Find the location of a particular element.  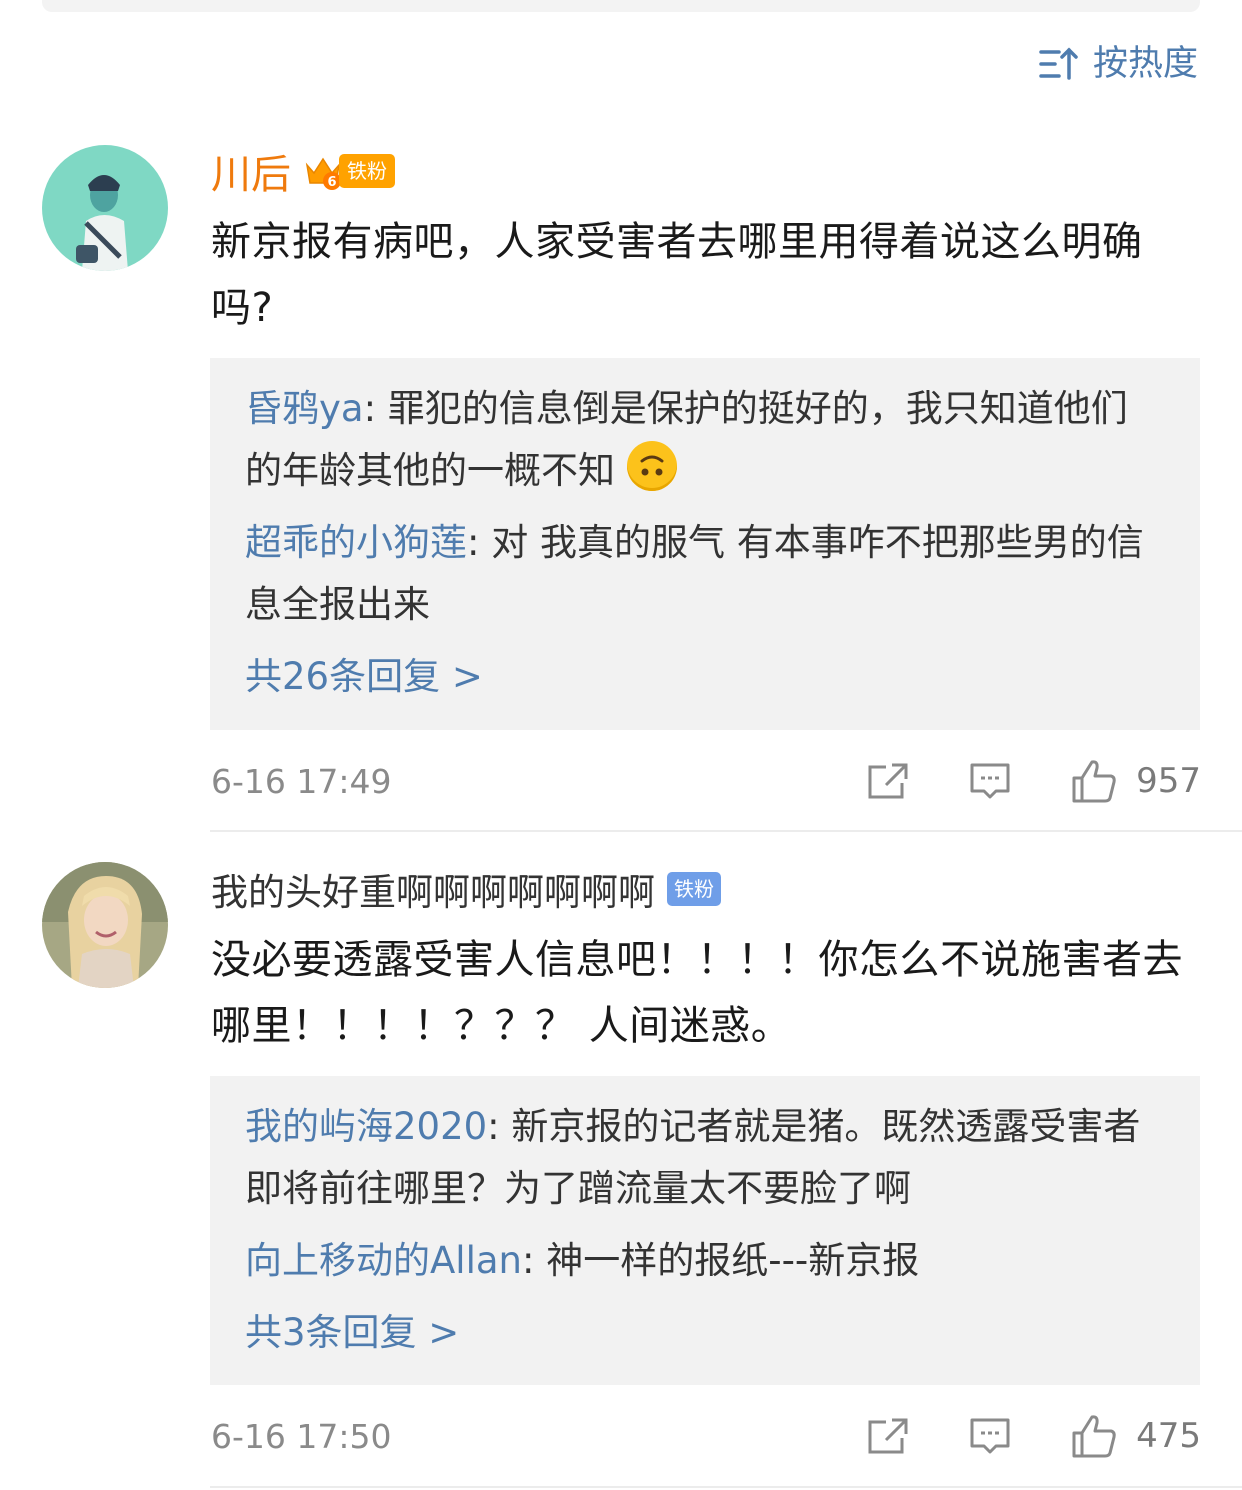

view-all-replies-link: 共26条回复 > is located at coordinates (704, 677).